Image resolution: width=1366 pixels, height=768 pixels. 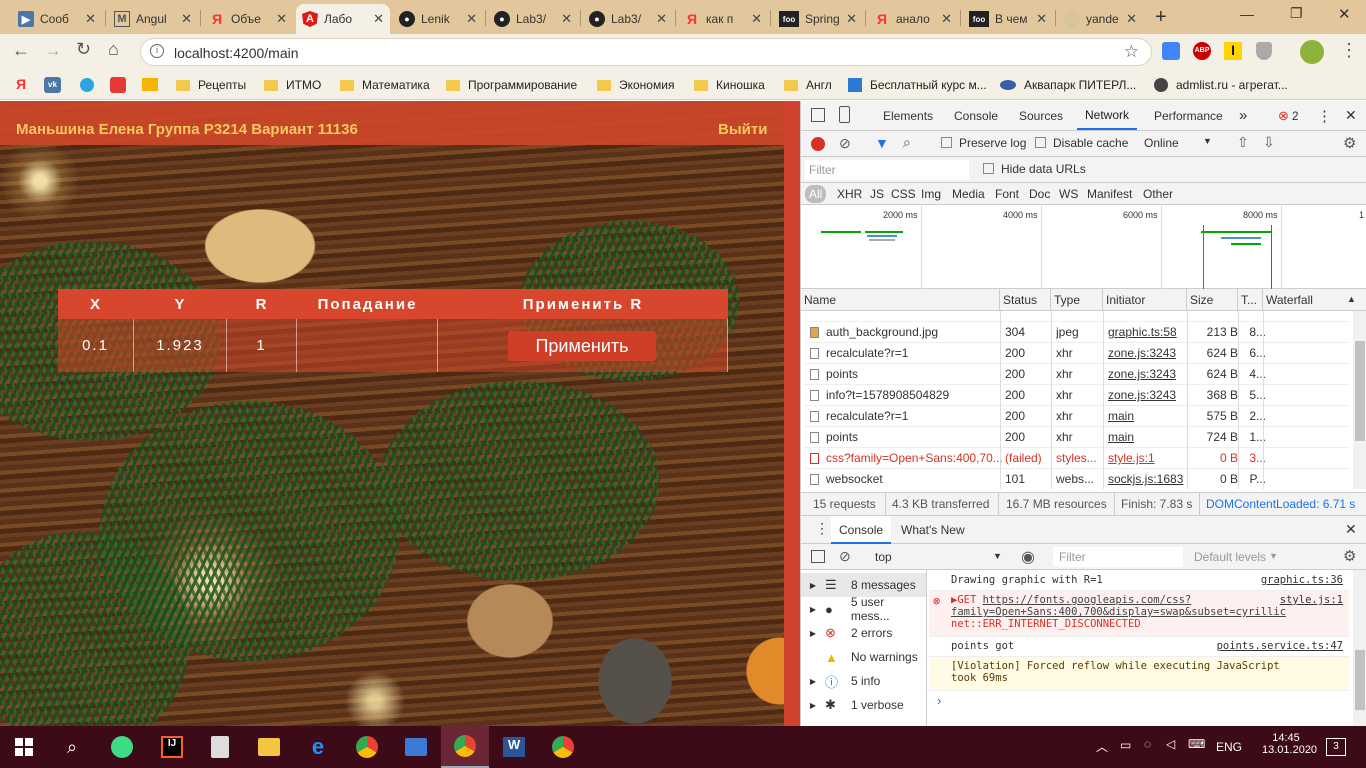 I want to click on bookmark-icon, so click(x=87, y=85).